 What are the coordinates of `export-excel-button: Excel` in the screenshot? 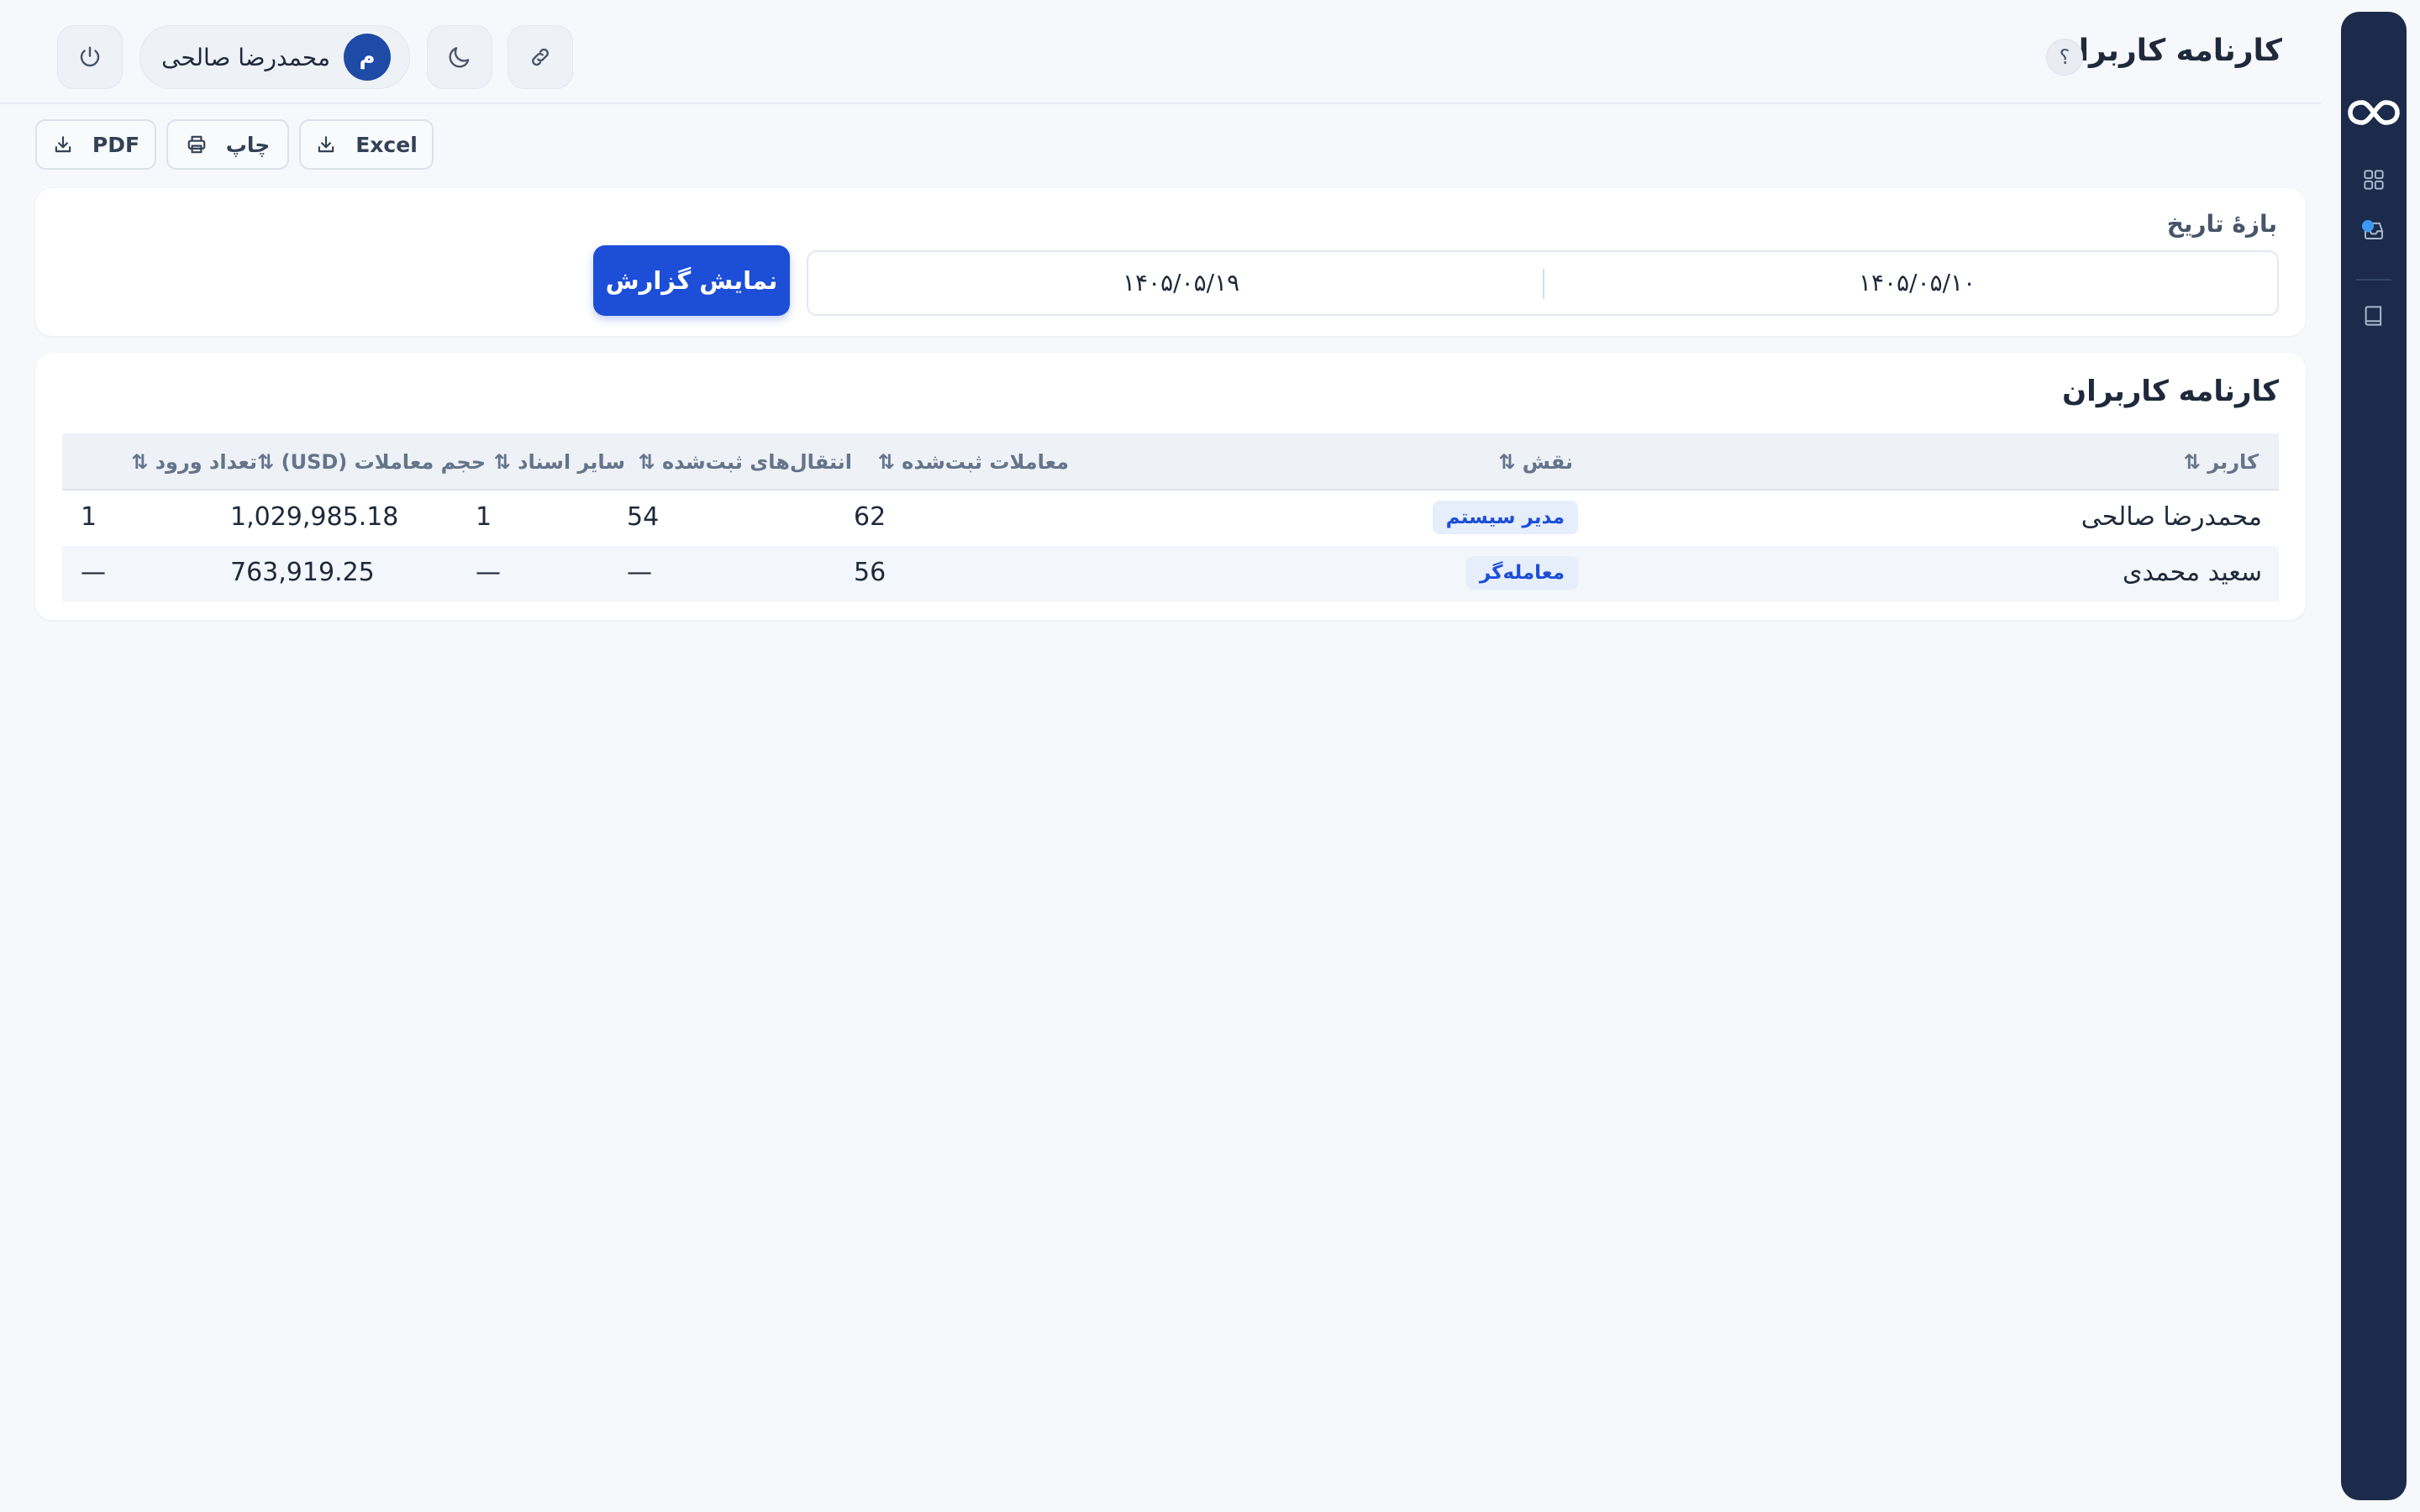 It's located at (367, 144).